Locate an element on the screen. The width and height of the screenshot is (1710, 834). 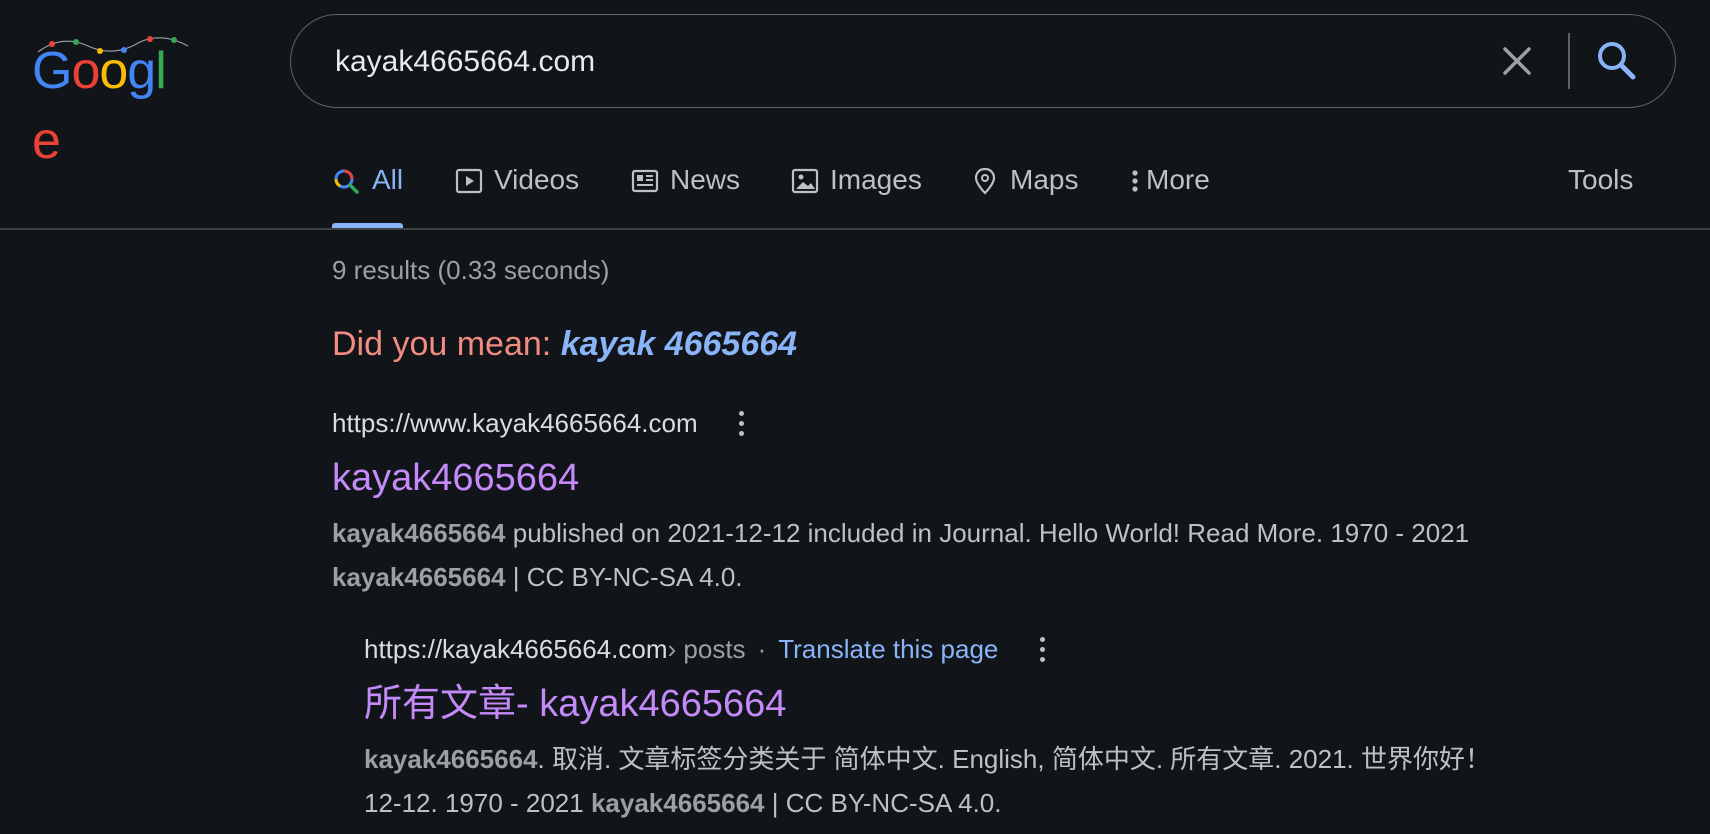
spell-suggestion-link: kayak 4665664 is located at coordinates (679, 344).